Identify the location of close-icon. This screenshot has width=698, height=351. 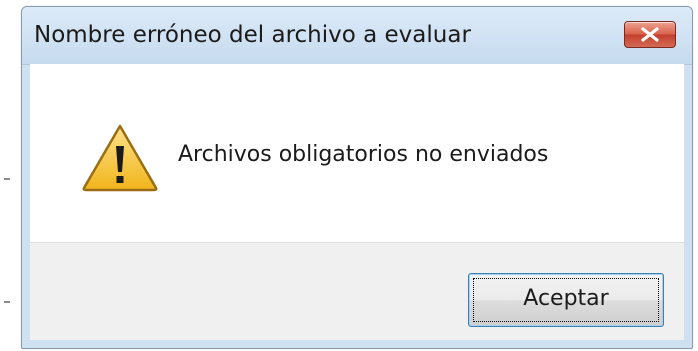
(650, 34).